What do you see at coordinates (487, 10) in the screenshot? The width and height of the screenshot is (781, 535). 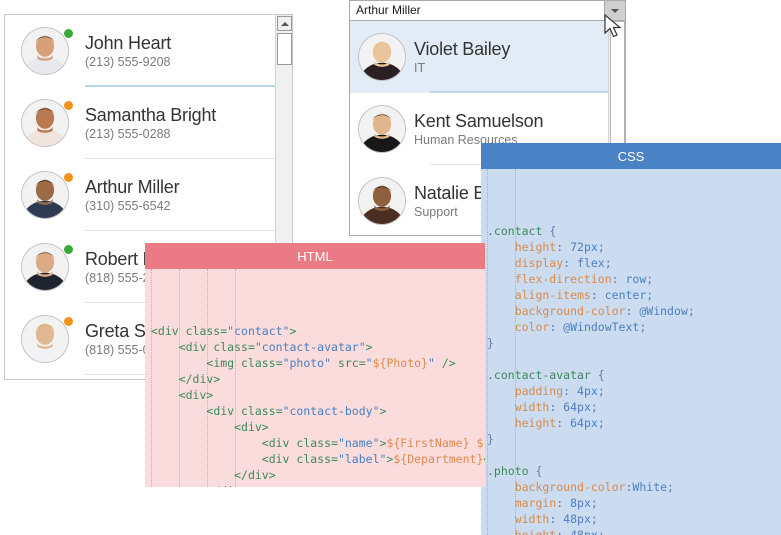 I see `combobox-field: Arthur Miller` at bounding box center [487, 10].